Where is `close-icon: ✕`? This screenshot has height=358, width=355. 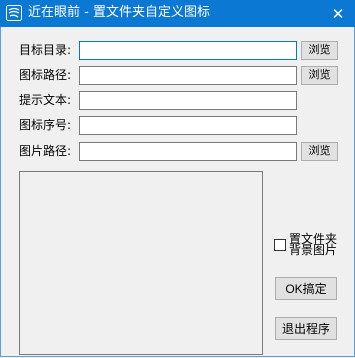 close-icon: ✕ is located at coordinates (338, 13).